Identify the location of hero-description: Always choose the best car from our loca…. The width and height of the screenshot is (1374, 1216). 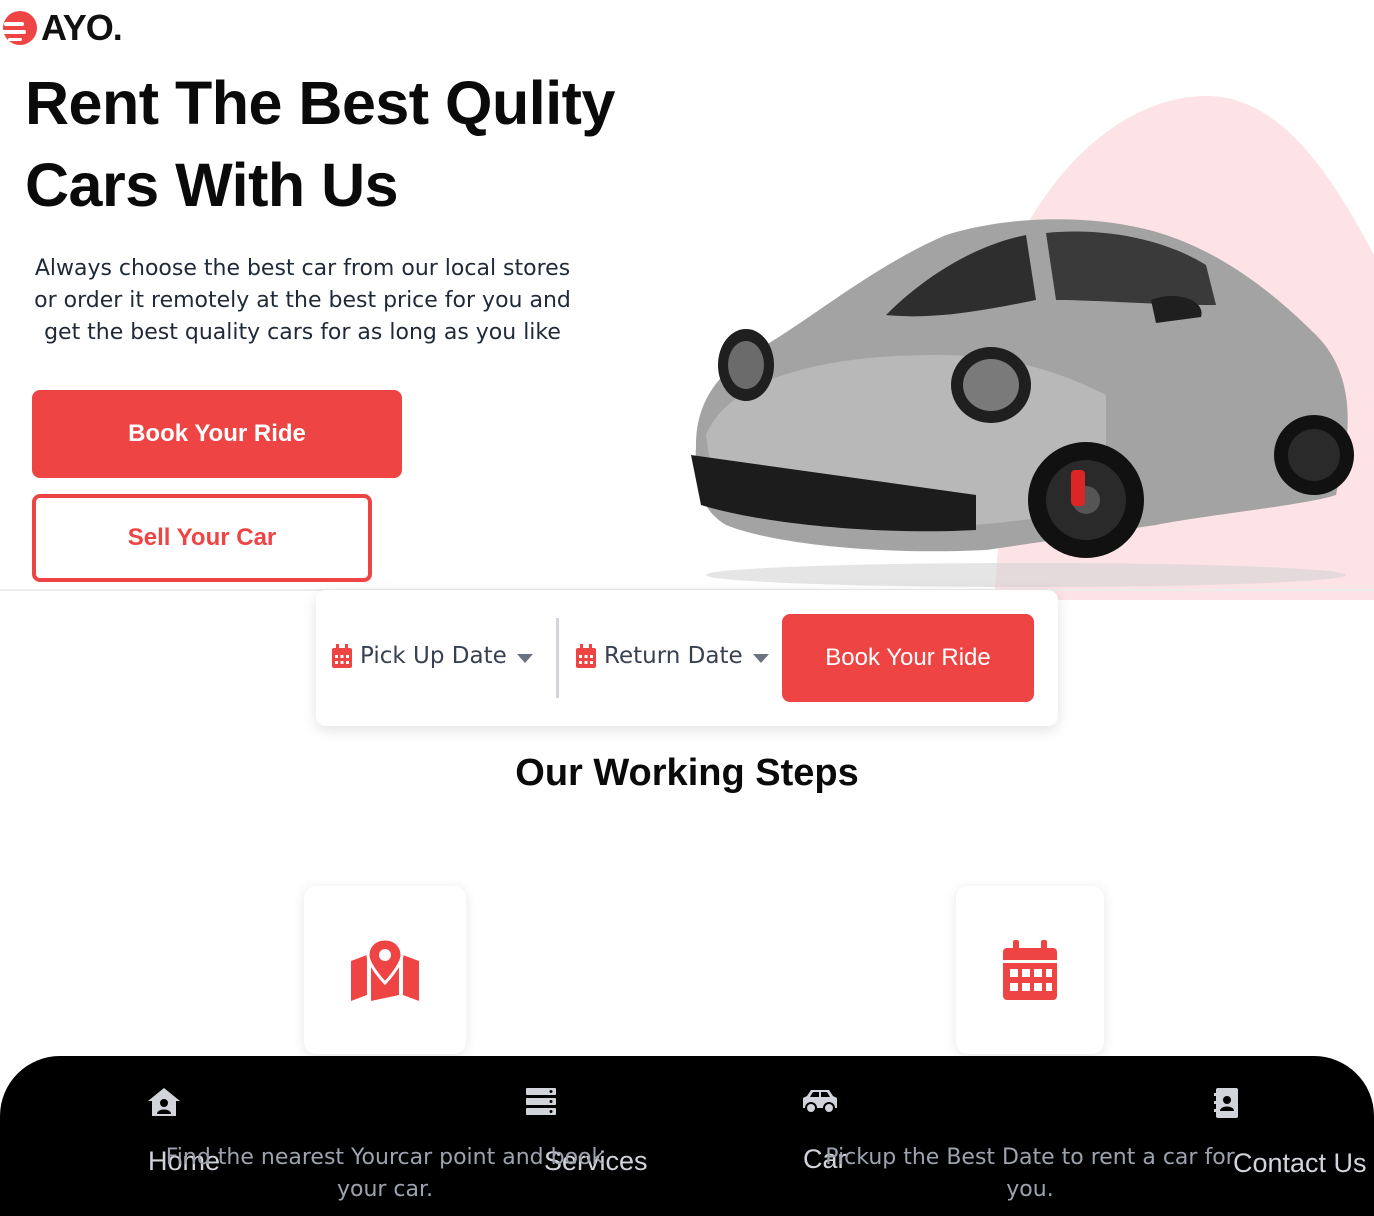
(302, 300).